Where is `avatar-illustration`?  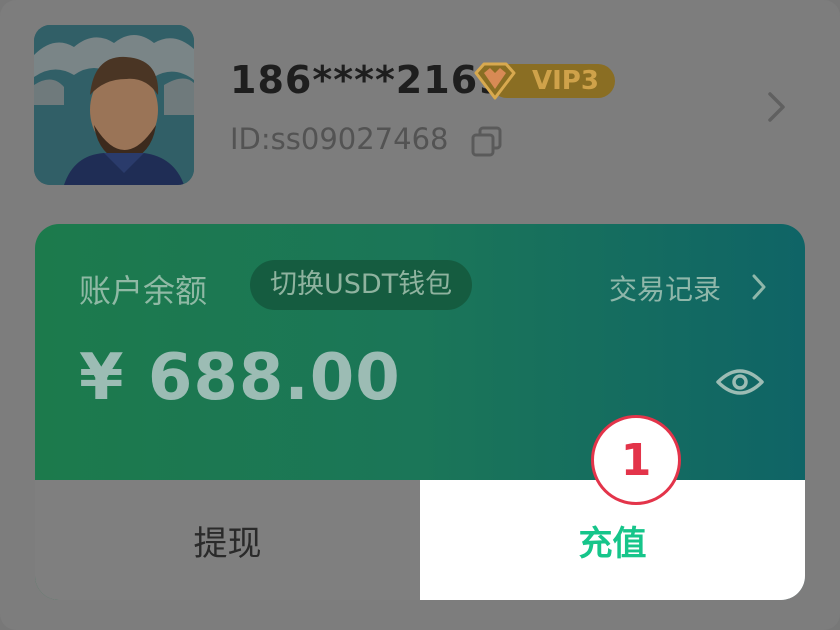 avatar-illustration is located at coordinates (114, 105).